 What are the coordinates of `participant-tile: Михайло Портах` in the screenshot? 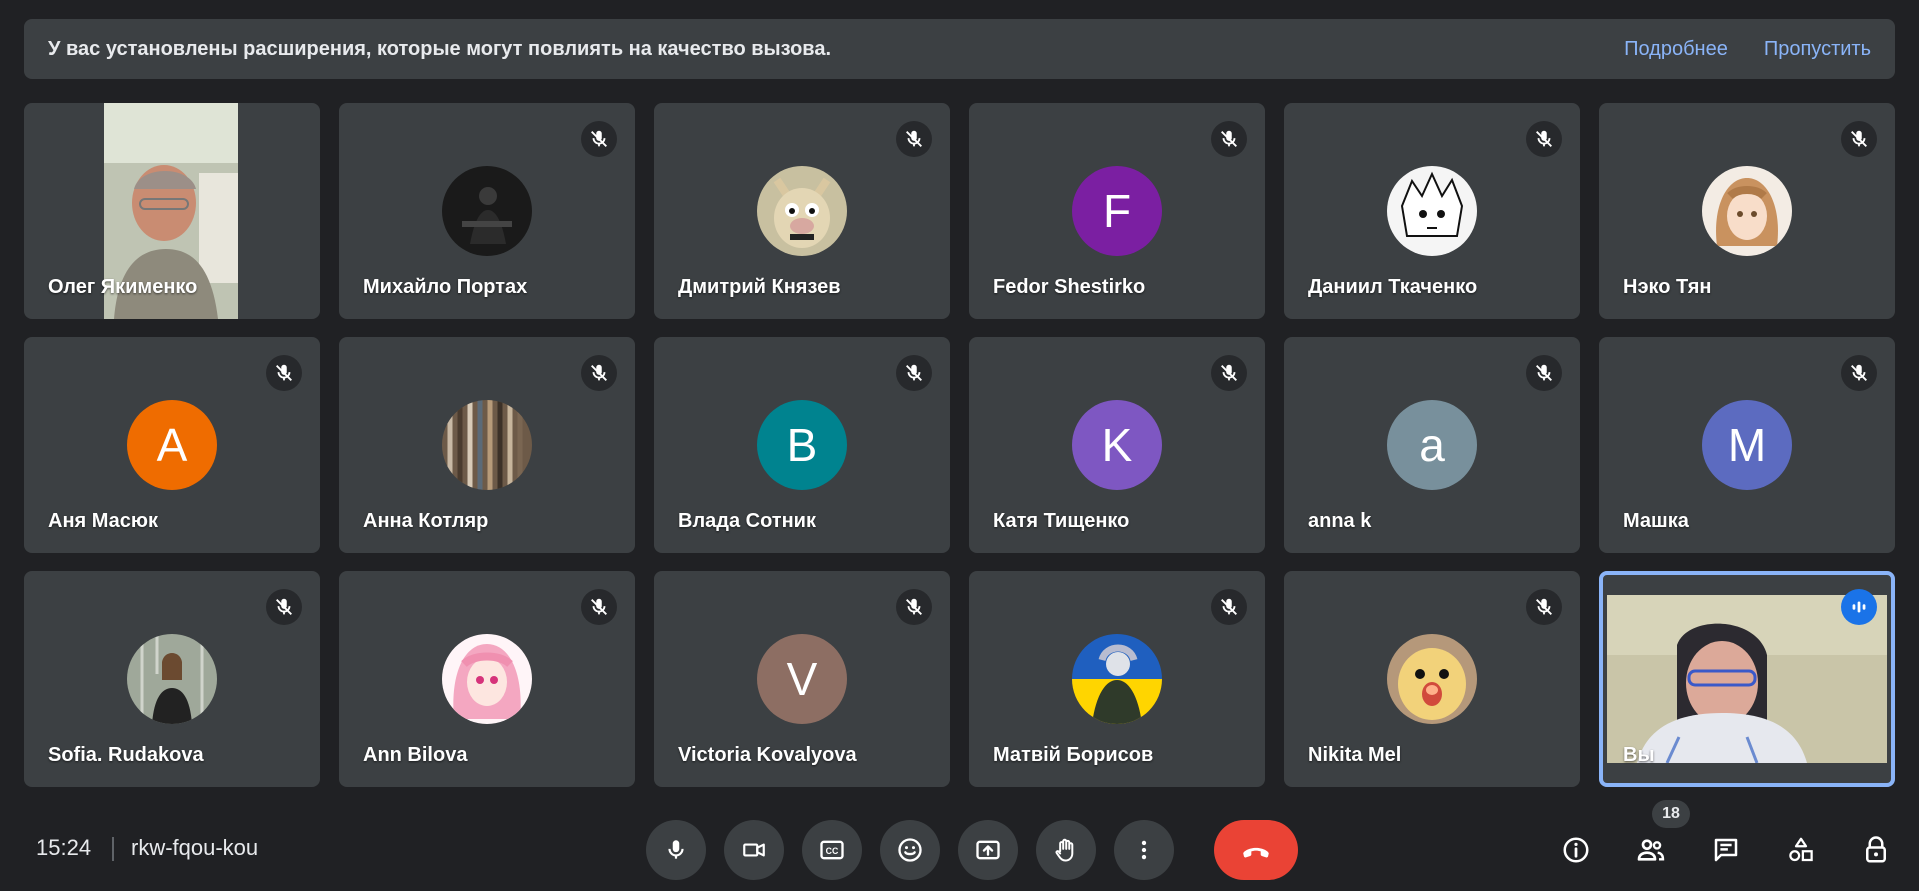 It's located at (487, 211).